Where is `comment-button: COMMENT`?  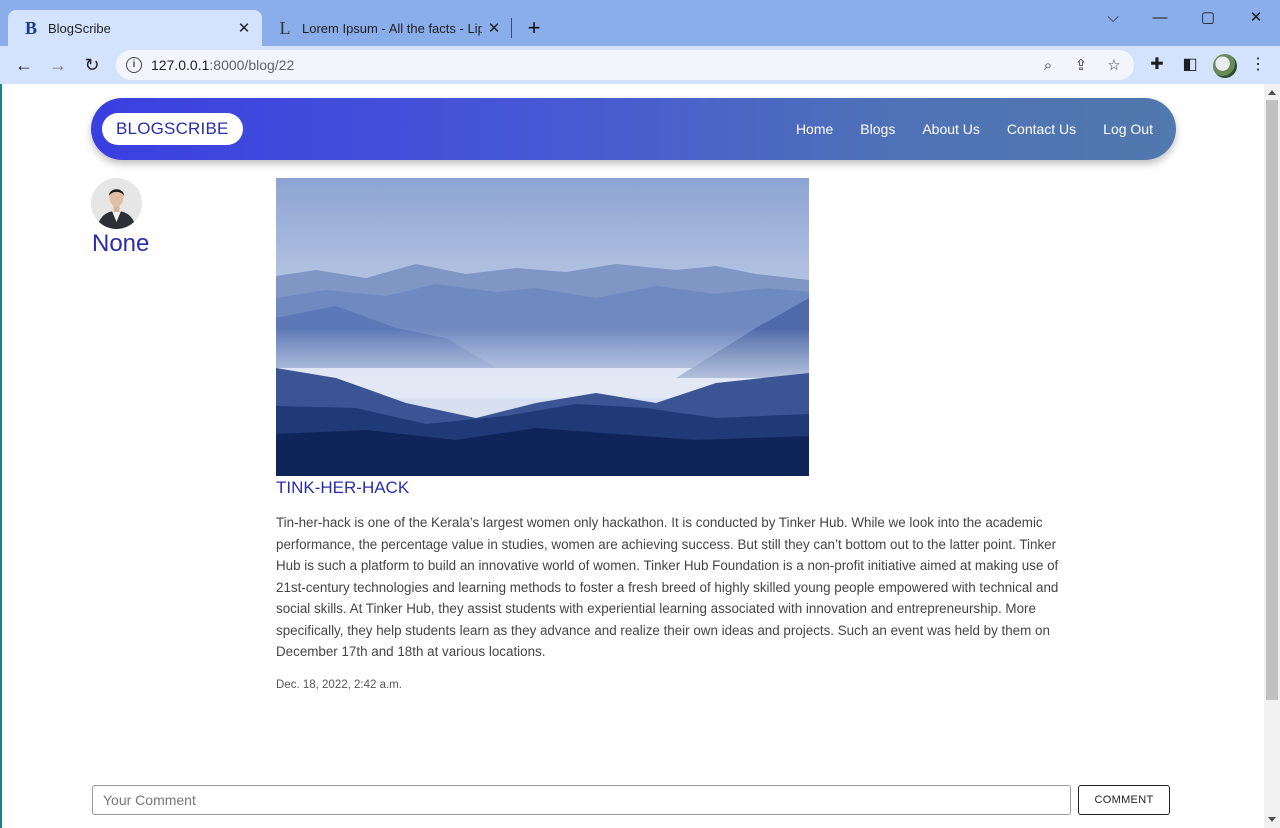
comment-button: COMMENT is located at coordinates (1124, 800).